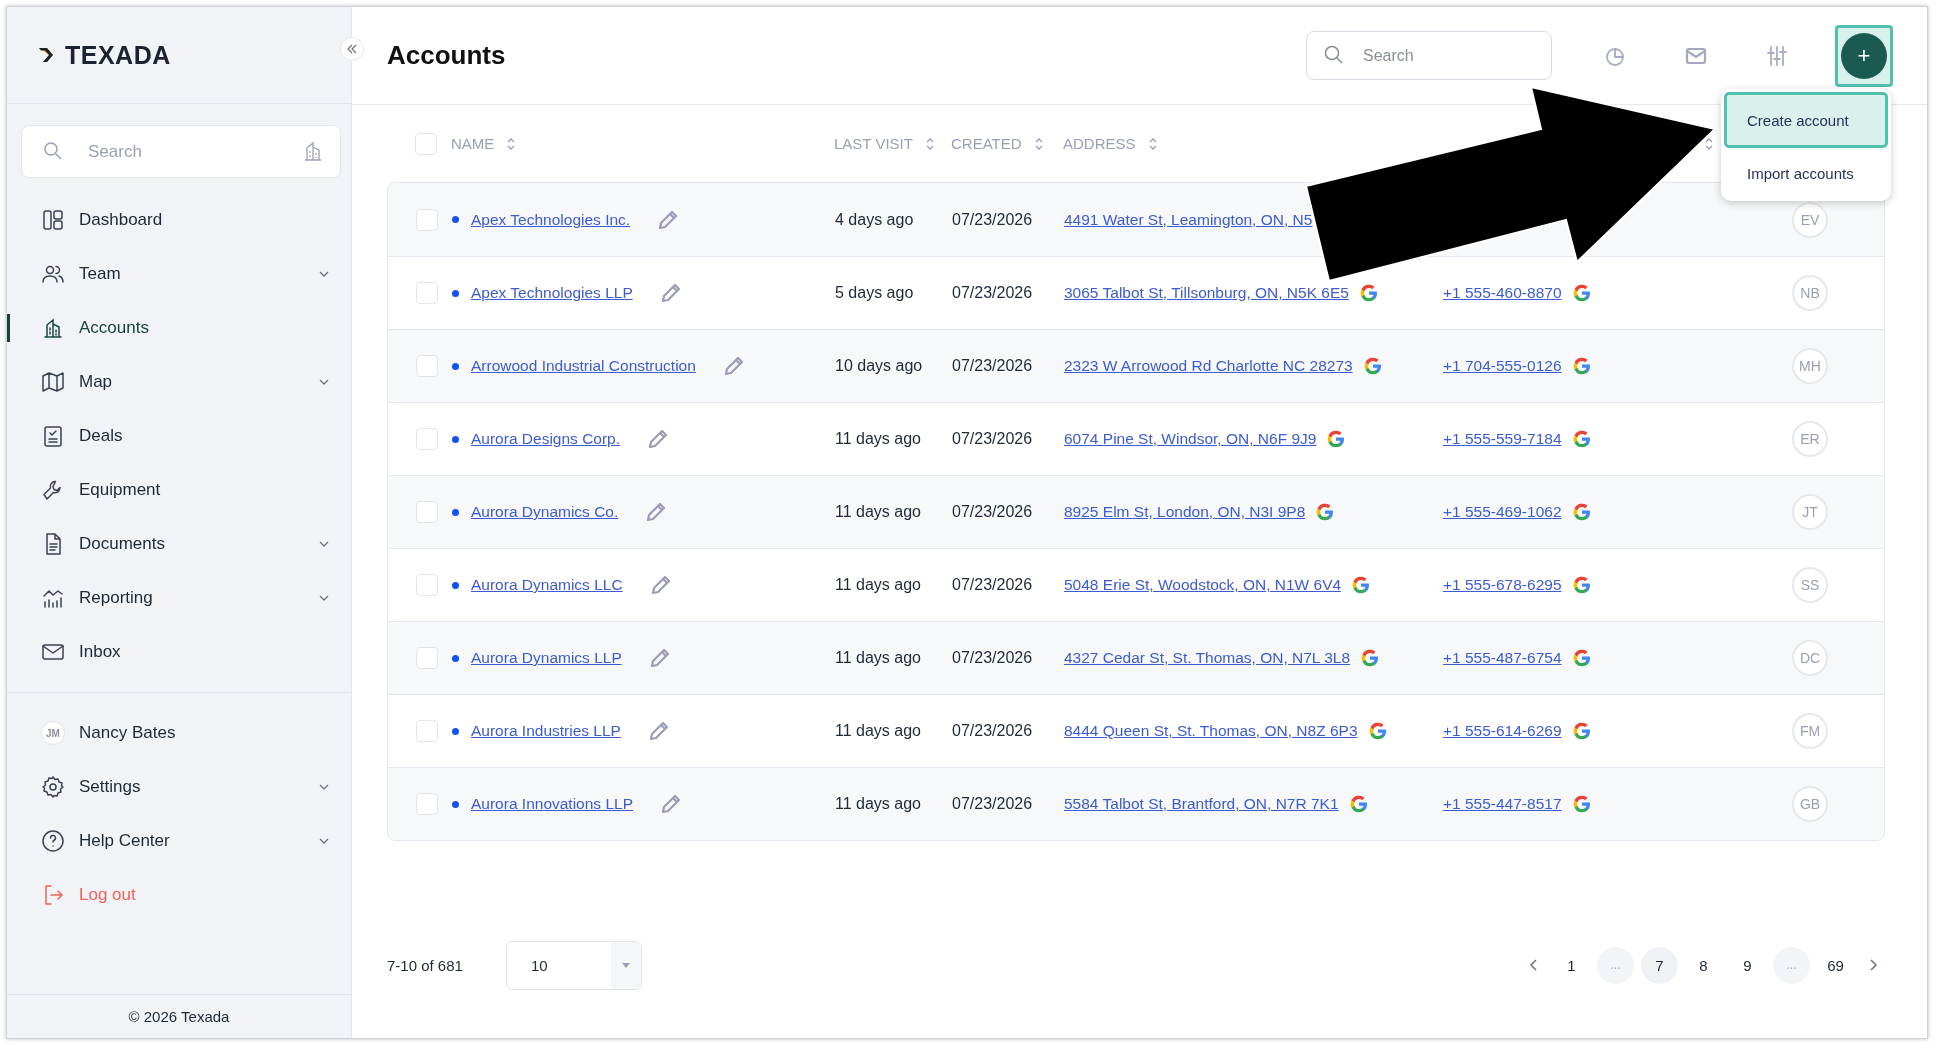  What do you see at coordinates (1502, 585) in the screenshot?
I see `phone-link: +1 555-678-6295` at bounding box center [1502, 585].